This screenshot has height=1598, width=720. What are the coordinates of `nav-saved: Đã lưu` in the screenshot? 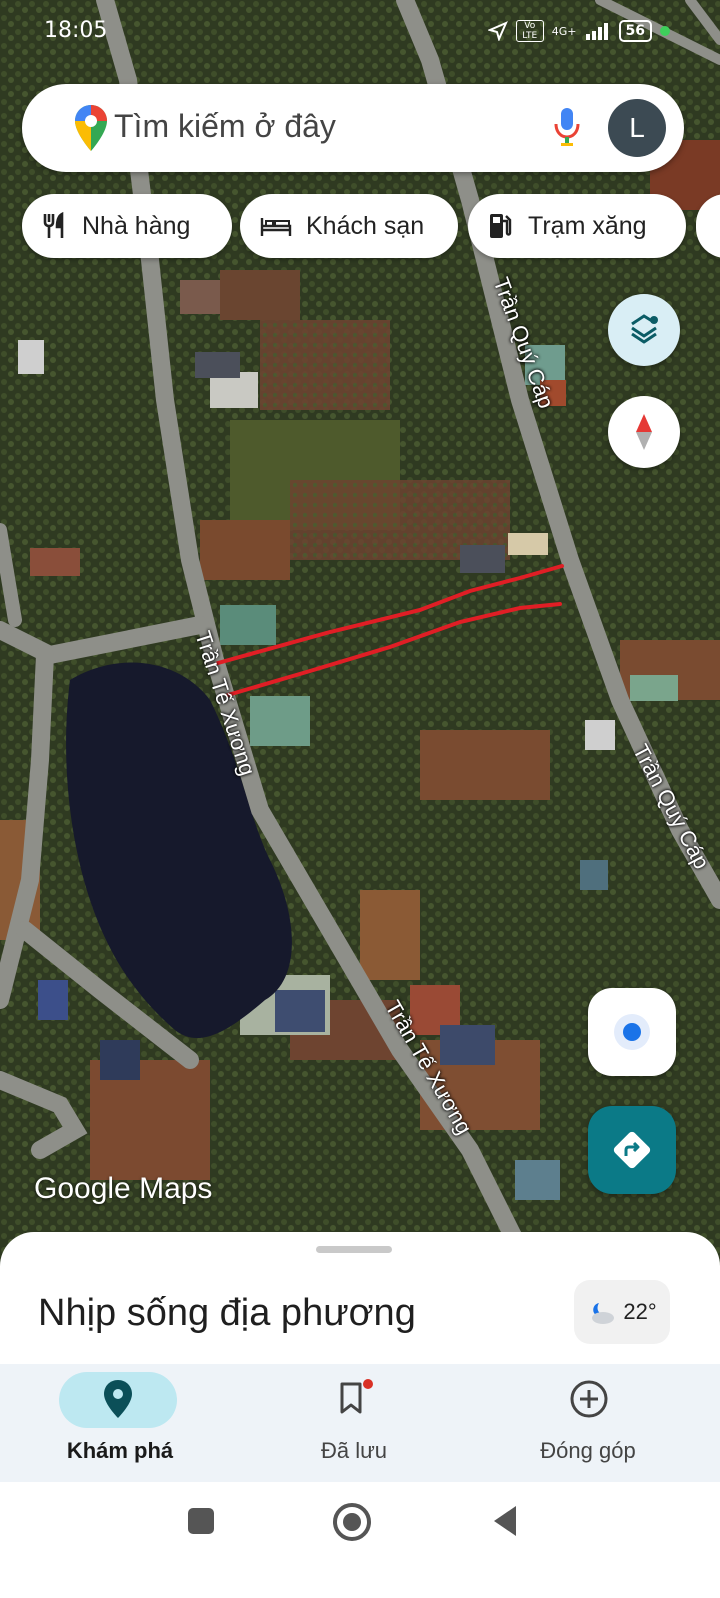 It's located at (354, 1423).